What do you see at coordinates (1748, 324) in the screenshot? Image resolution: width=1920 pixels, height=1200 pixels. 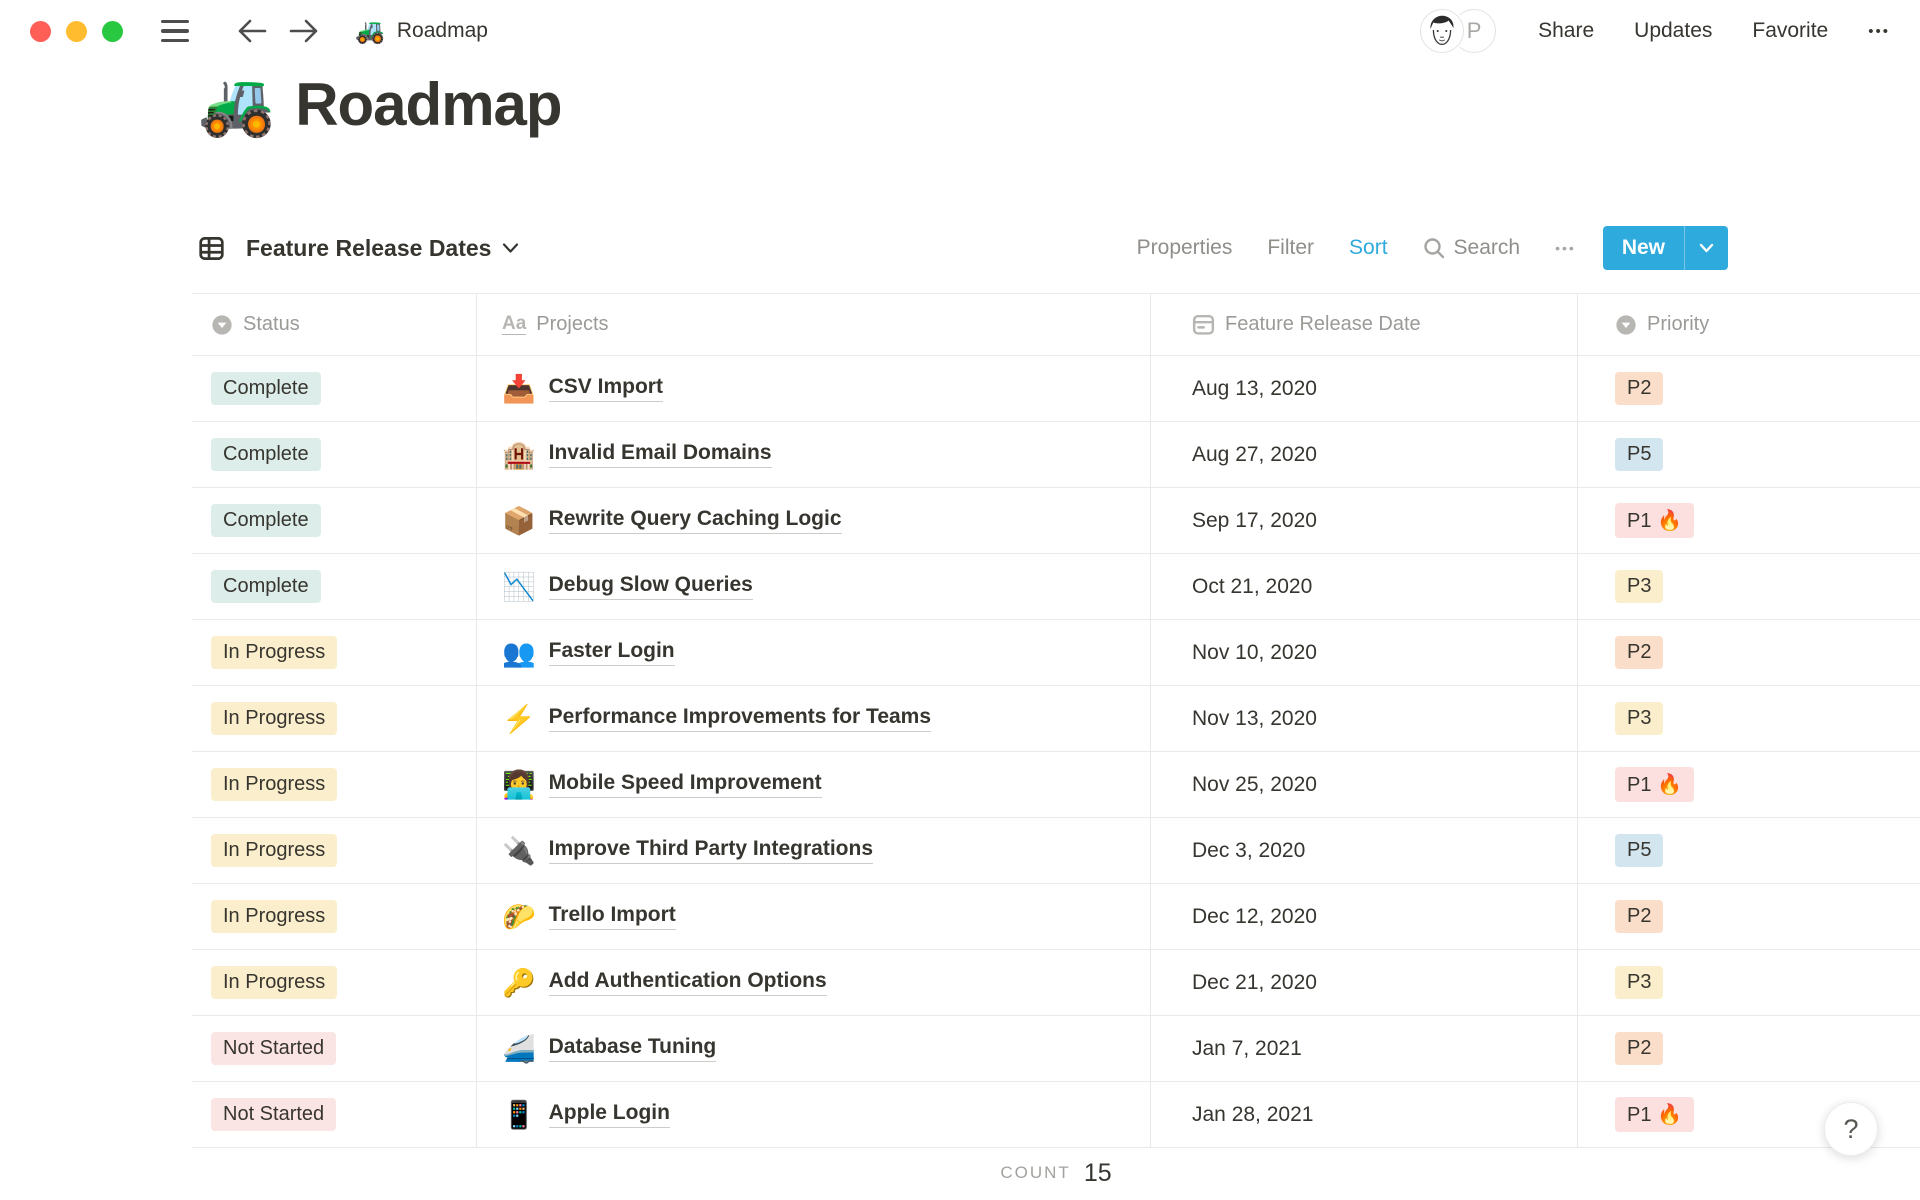 I see `column-header-priority: Priority` at bounding box center [1748, 324].